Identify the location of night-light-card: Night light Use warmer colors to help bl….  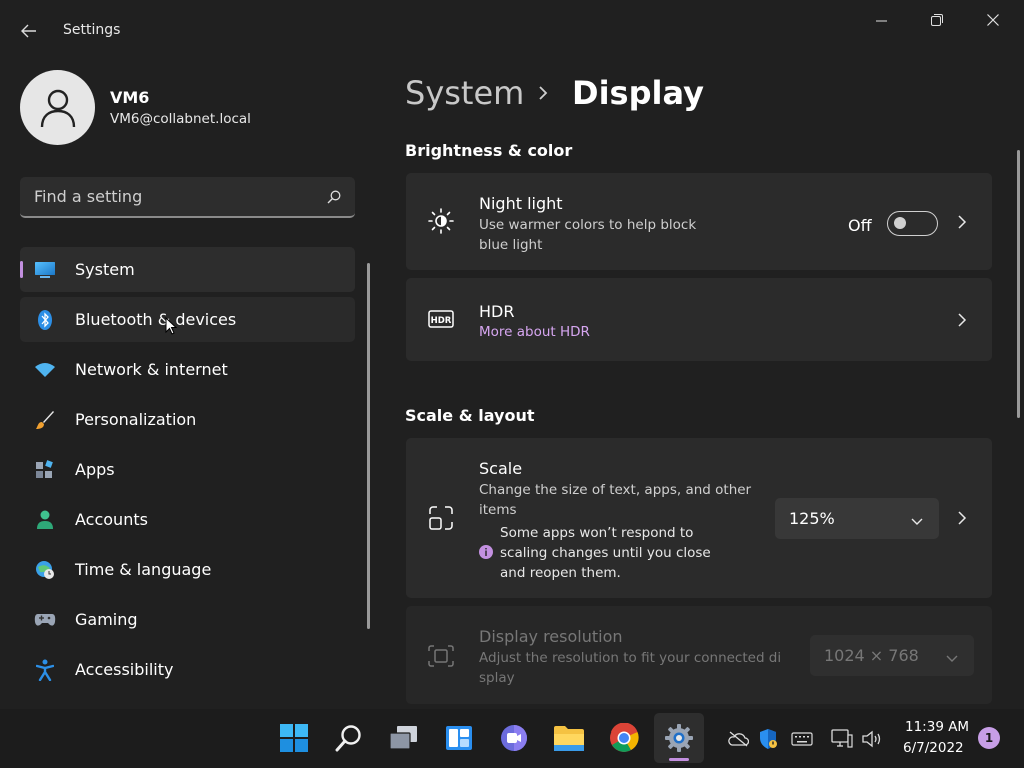
(699, 221).